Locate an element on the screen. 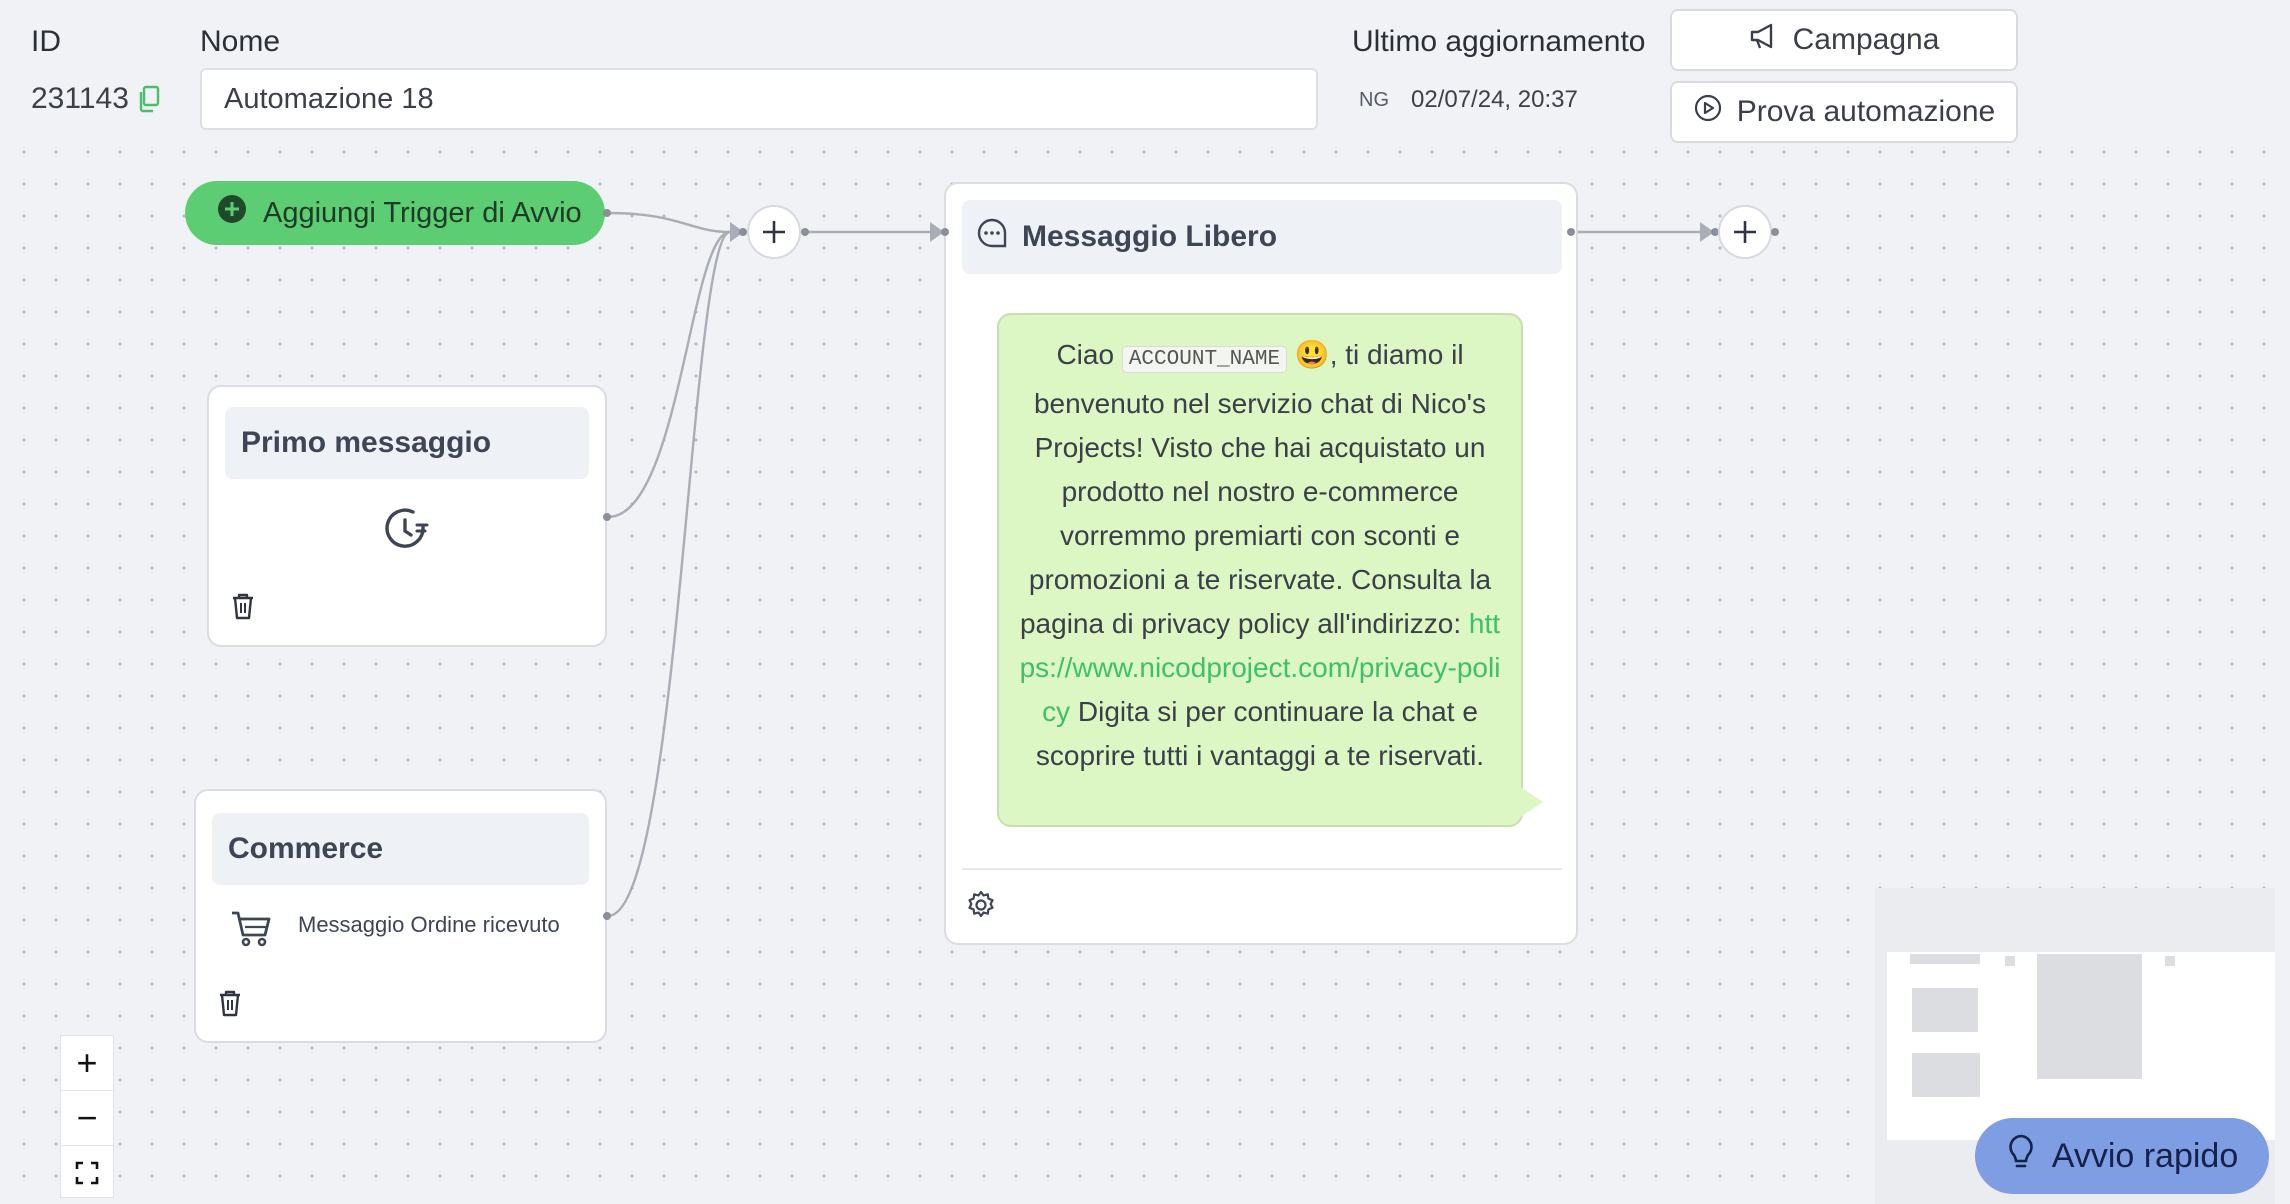 This screenshot has height=1204, width=2290. quick-start-label: Avvio rapido is located at coordinates (2145, 1155).